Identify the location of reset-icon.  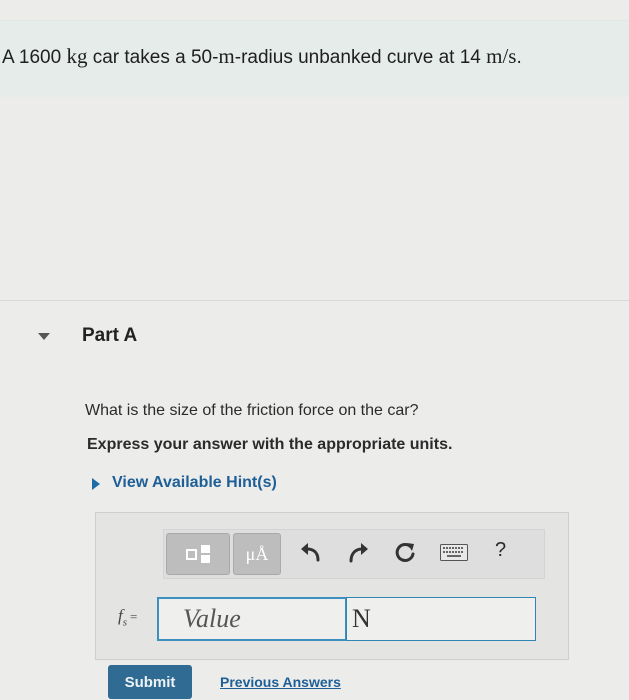
(405, 553).